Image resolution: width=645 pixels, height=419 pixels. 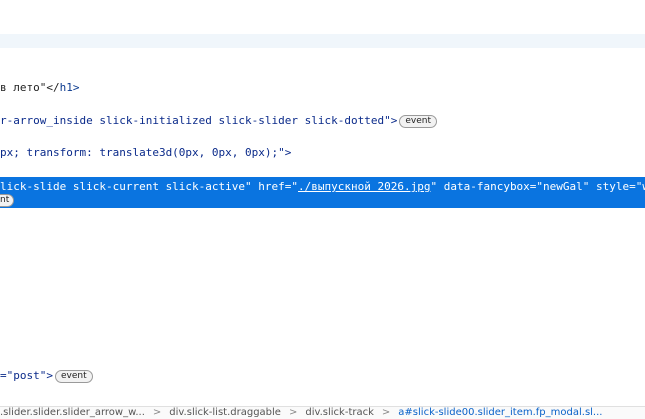 What do you see at coordinates (30, 87) in the screenshot?
I see `h1-text-content: в лето"</` at bounding box center [30, 87].